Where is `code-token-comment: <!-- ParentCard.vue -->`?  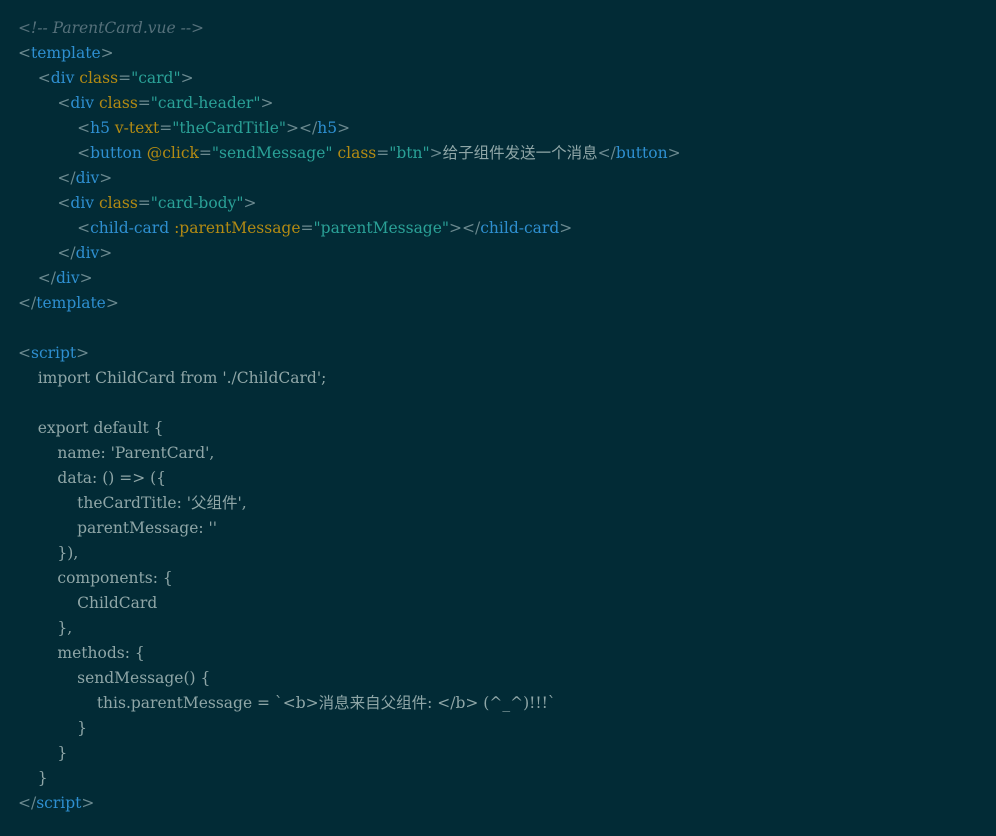
code-token-comment: <!-- ParentCard.vue --> is located at coordinates (111, 28).